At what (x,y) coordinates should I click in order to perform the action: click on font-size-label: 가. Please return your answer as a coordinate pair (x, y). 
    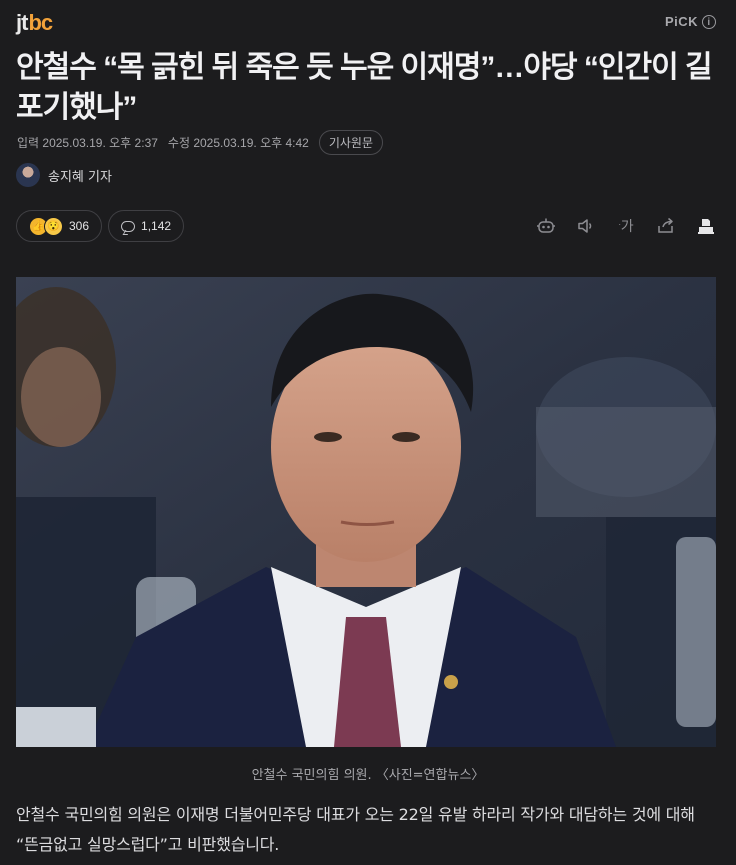
    Looking at the image, I should click on (627, 227).